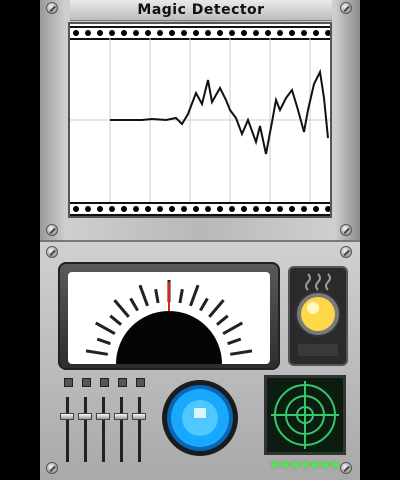 The height and width of the screenshot is (480, 400). I want to click on radar-display, so click(305, 415).